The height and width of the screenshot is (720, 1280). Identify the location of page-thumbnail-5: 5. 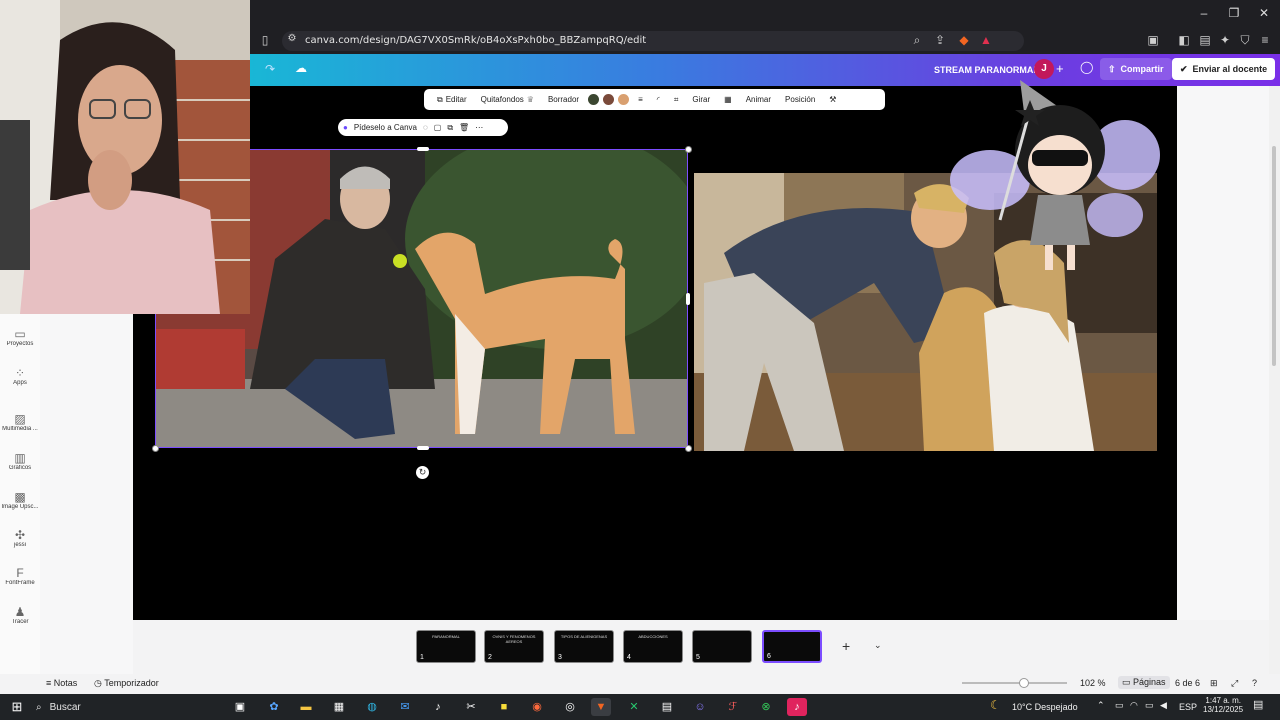
(722, 646).